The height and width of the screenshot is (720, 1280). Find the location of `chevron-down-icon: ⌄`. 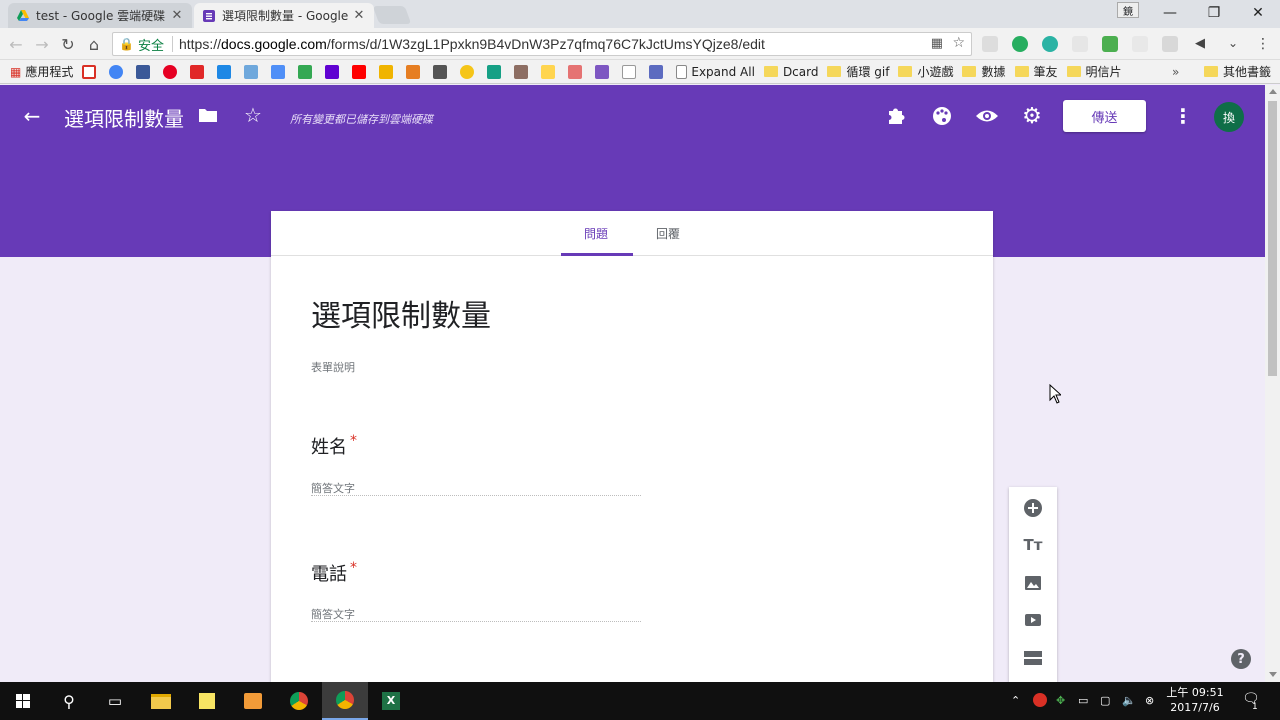

chevron-down-icon: ⌄ is located at coordinates (1236, 44).